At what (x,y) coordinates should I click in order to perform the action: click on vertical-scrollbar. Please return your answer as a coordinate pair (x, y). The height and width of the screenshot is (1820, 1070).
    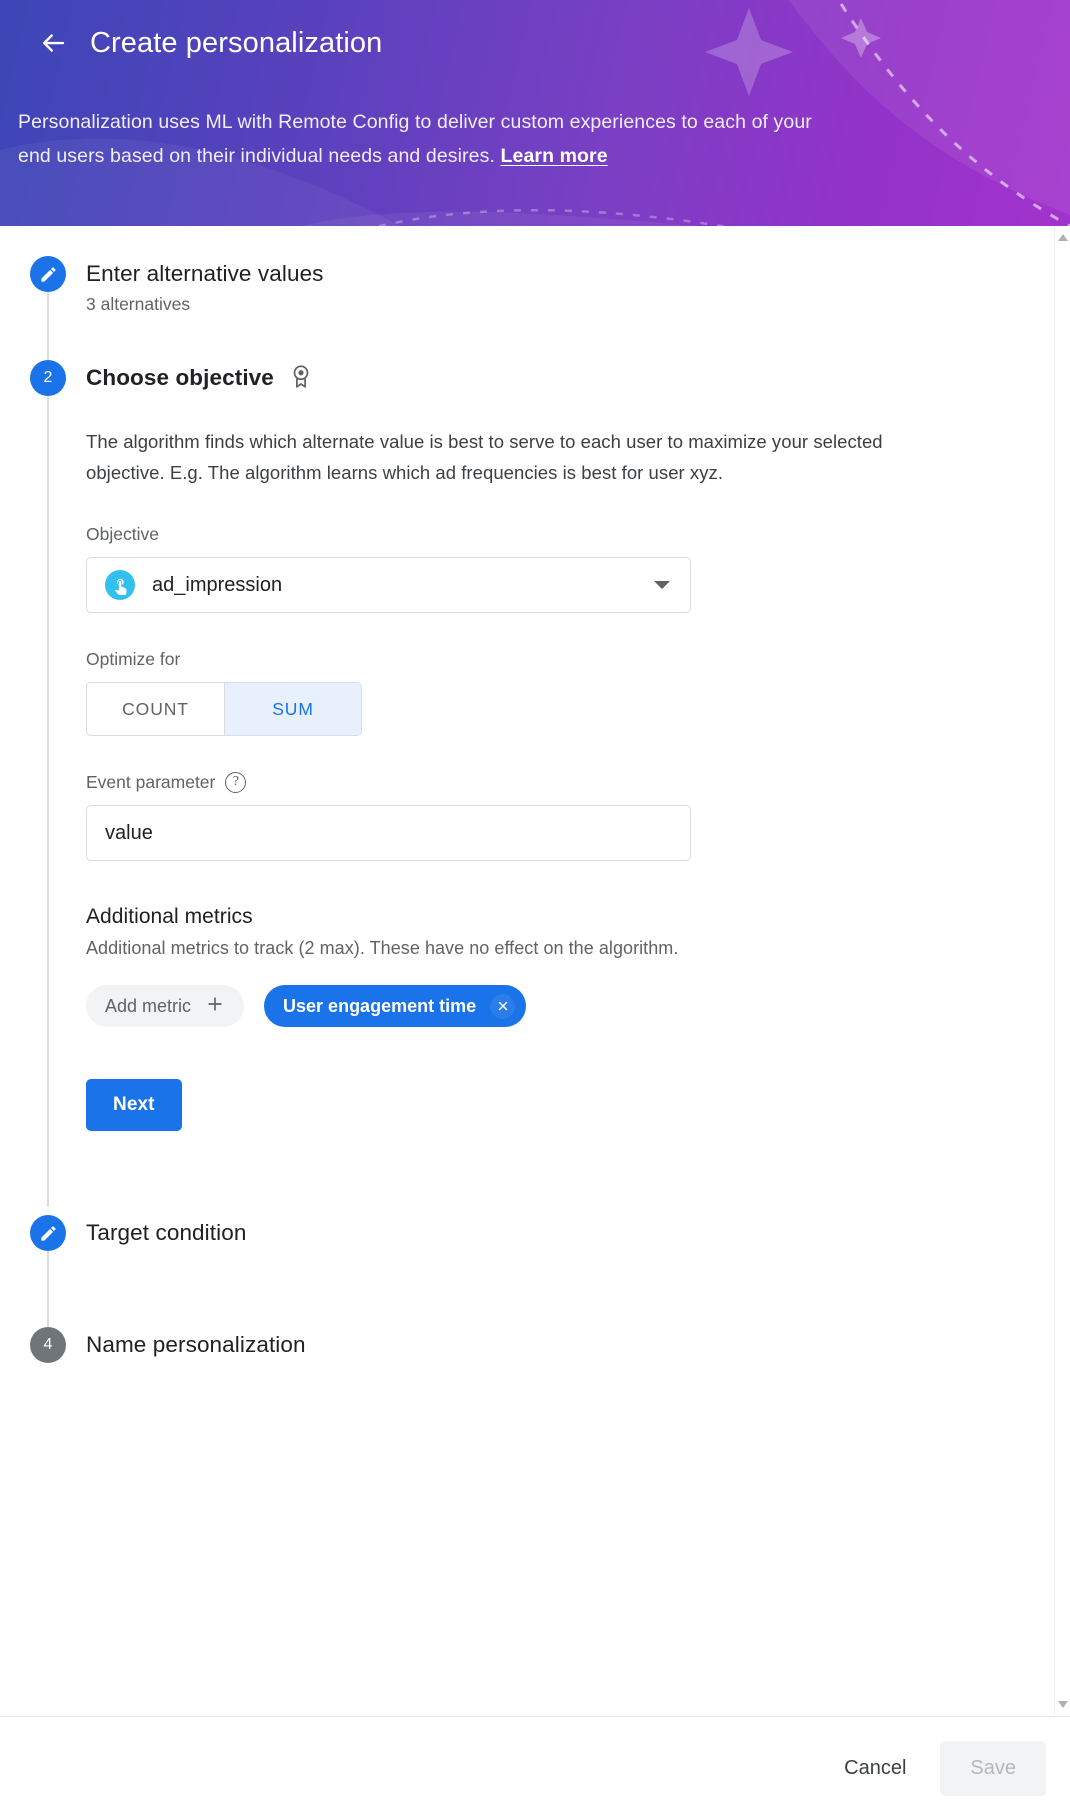
    Looking at the image, I should click on (1062, 971).